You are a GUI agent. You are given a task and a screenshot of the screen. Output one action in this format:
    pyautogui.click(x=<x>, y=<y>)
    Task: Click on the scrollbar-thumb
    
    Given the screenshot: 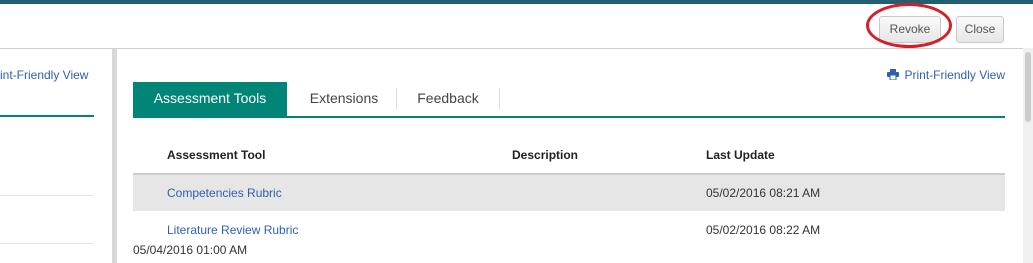 What is the action you would take?
    pyautogui.click(x=1028, y=87)
    